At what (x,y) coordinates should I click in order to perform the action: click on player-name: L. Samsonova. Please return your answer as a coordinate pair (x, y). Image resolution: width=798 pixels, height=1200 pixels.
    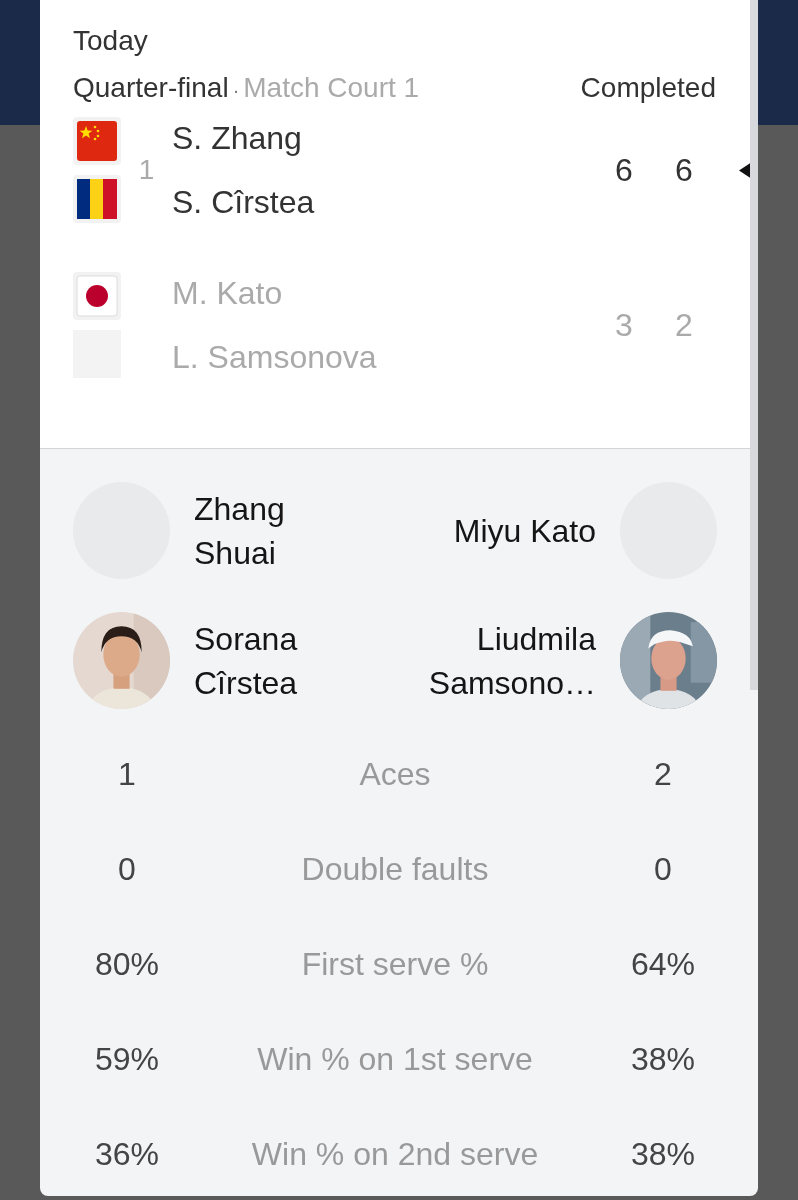
    Looking at the image, I should click on (275, 357).